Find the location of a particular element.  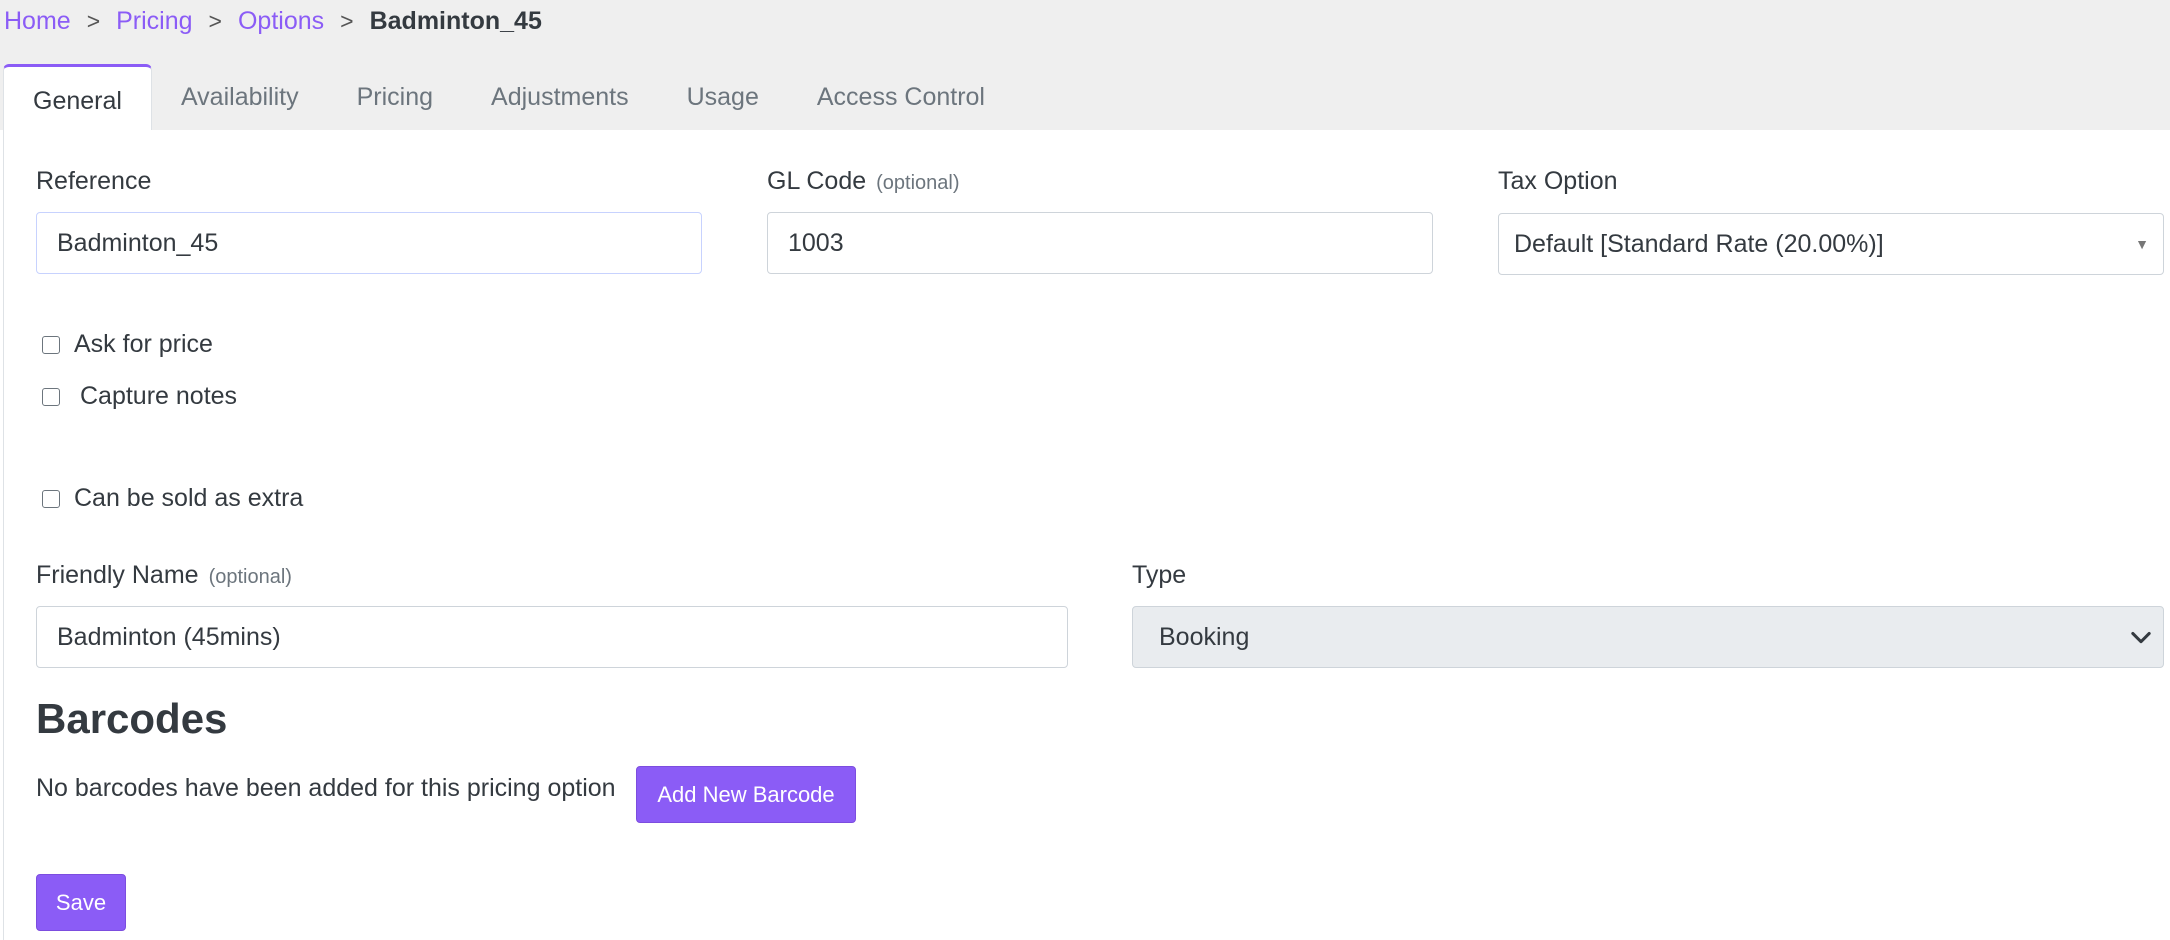

tab-access-control: Access Control is located at coordinates (901, 97).